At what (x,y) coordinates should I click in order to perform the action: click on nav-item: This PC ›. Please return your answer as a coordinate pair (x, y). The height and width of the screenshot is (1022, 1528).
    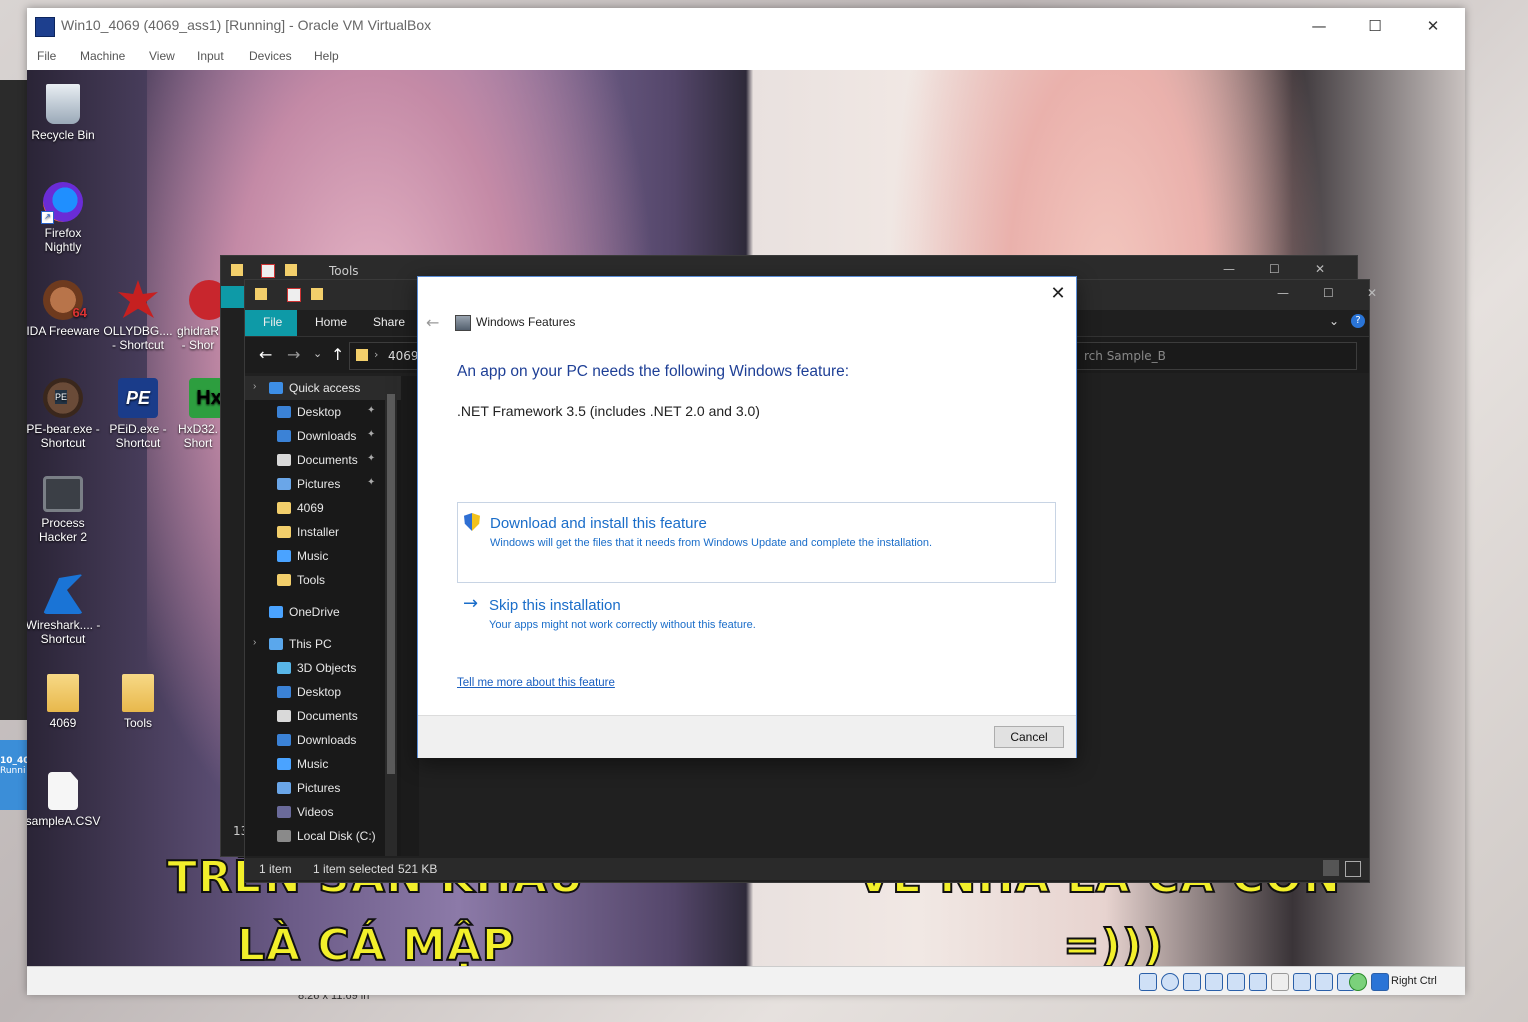
    Looking at the image, I should click on (323, 644).